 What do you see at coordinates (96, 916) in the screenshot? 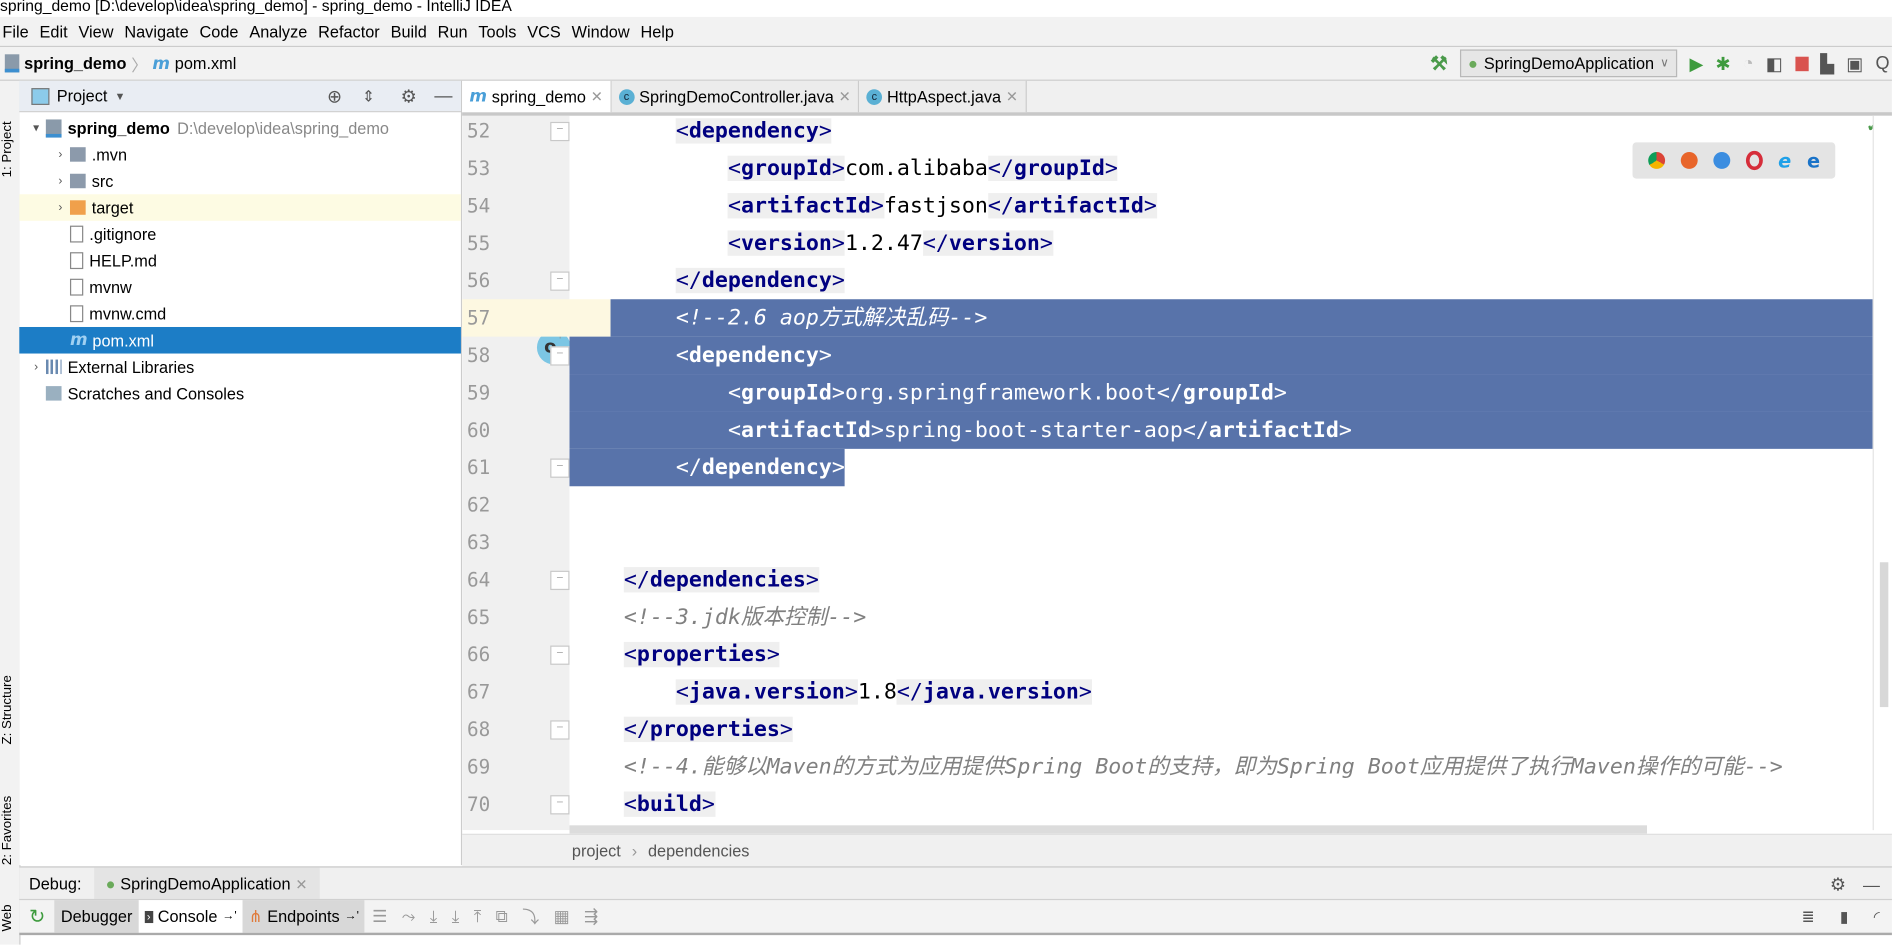
I see `tab-debugger: Debugger` at bounding box center [96, 916].